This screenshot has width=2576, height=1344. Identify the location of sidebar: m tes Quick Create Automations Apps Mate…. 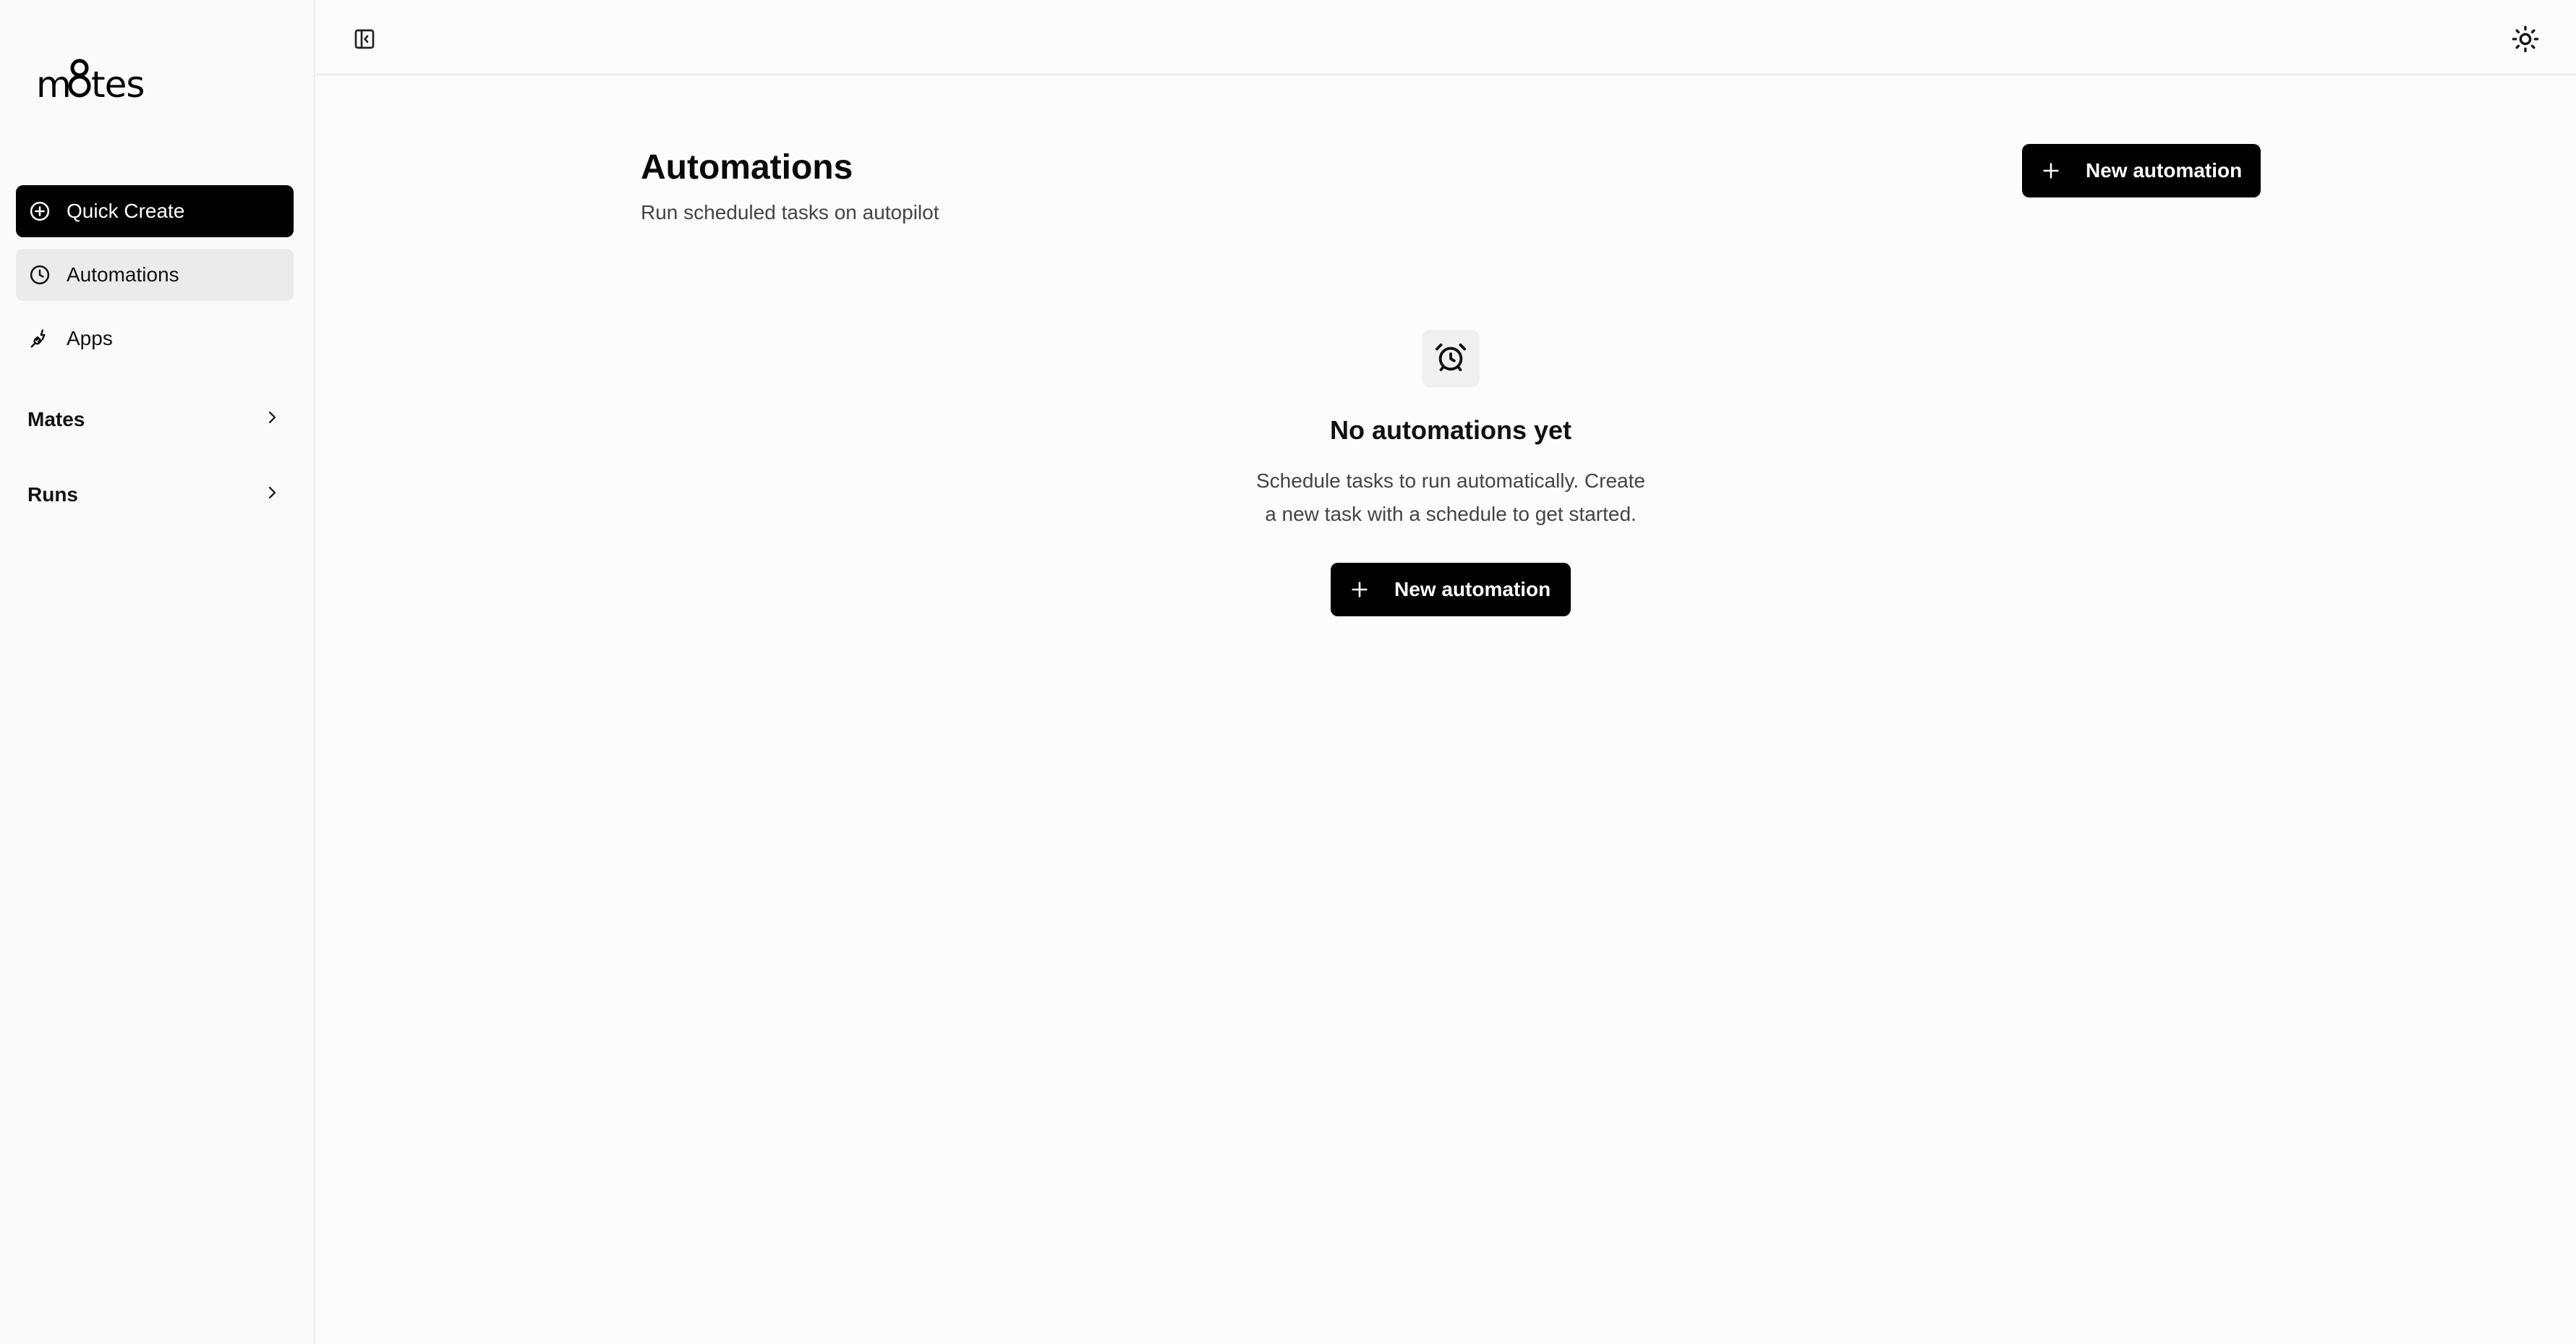
(157, 672).